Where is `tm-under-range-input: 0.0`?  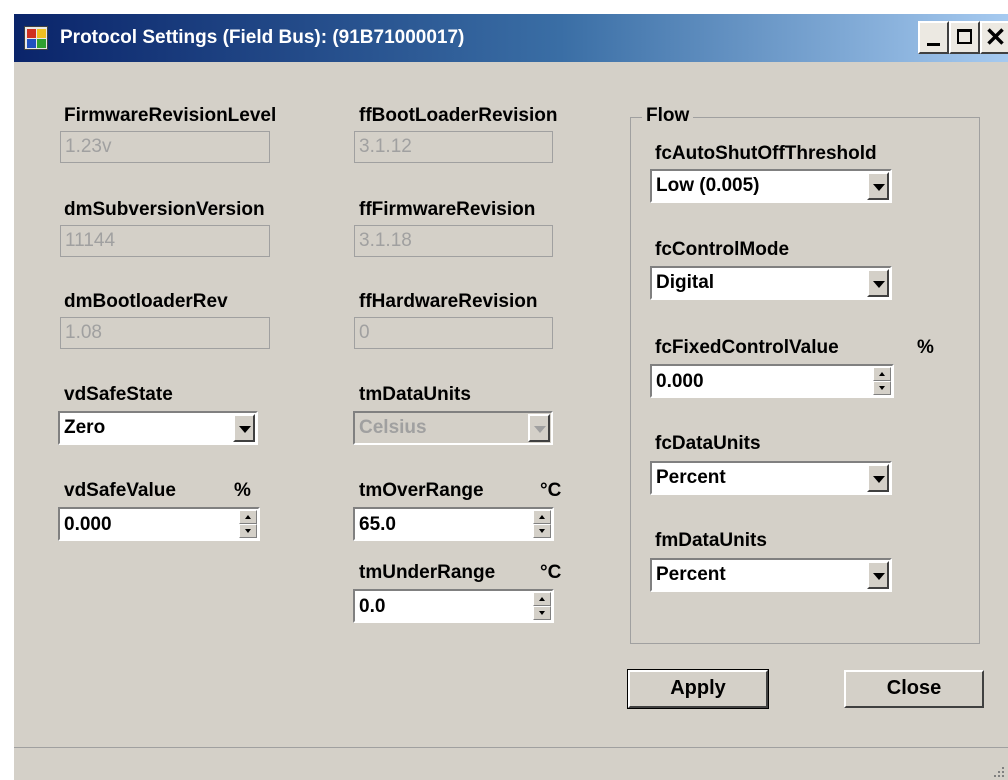 tm-under-range-input: 0.0 is located at coordinates (372, 607).